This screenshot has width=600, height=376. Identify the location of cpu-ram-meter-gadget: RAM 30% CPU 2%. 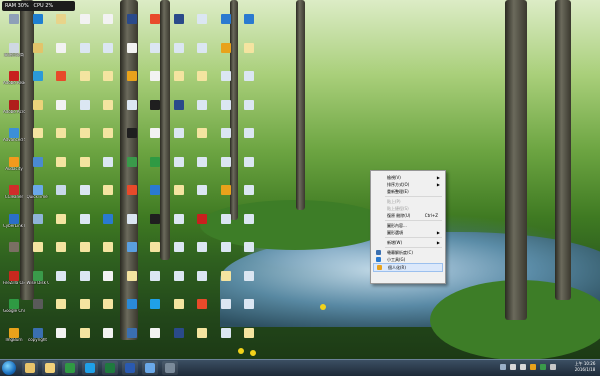
(38, 6).